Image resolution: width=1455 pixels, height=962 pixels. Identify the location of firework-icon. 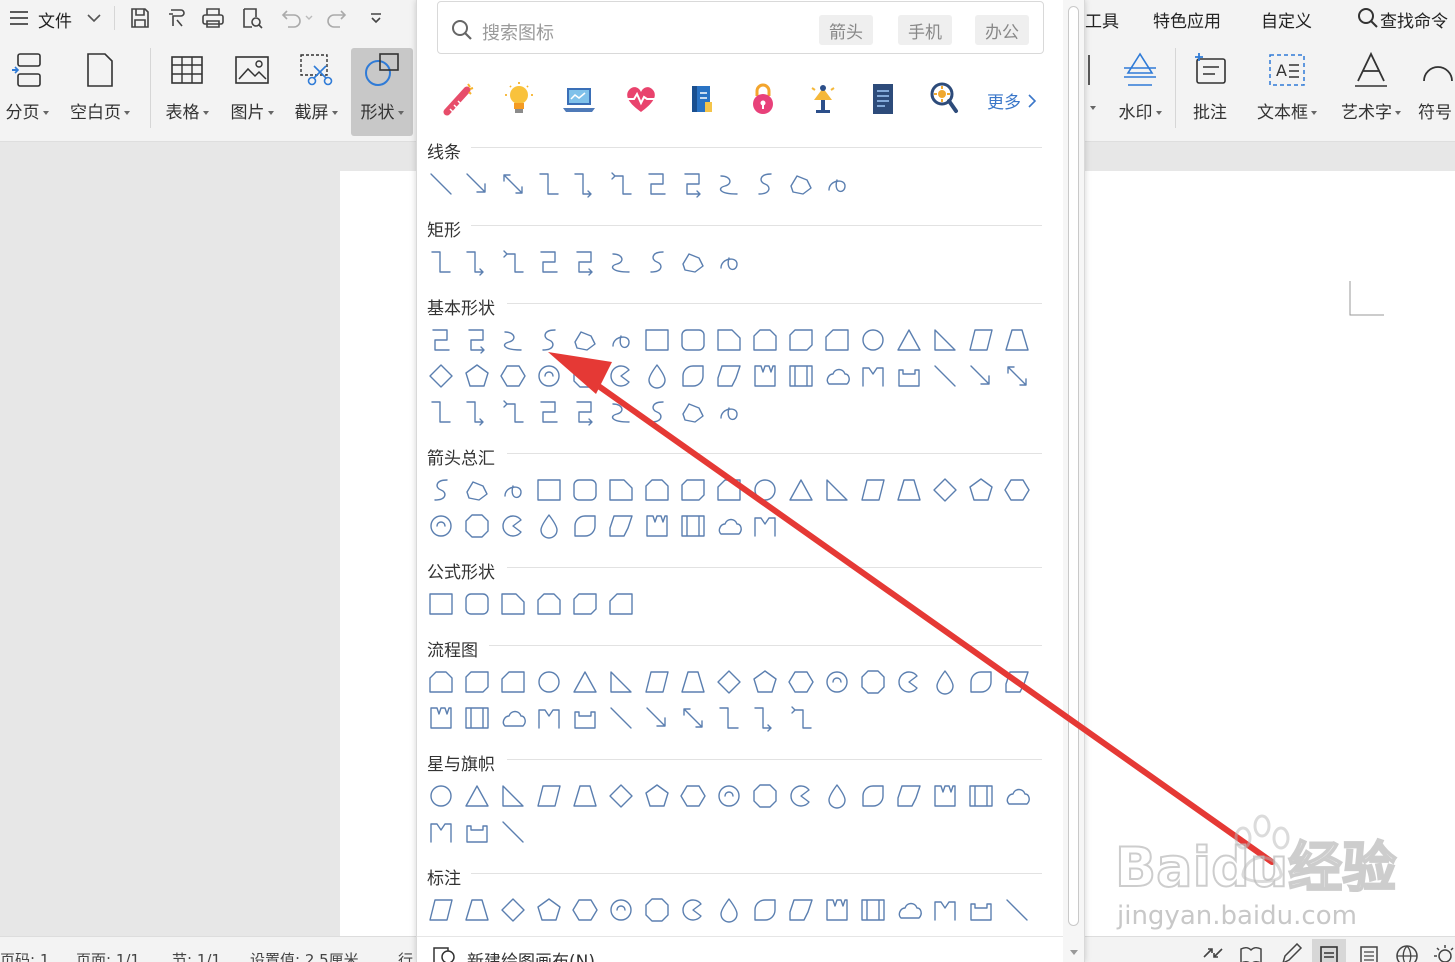
(459, 99).